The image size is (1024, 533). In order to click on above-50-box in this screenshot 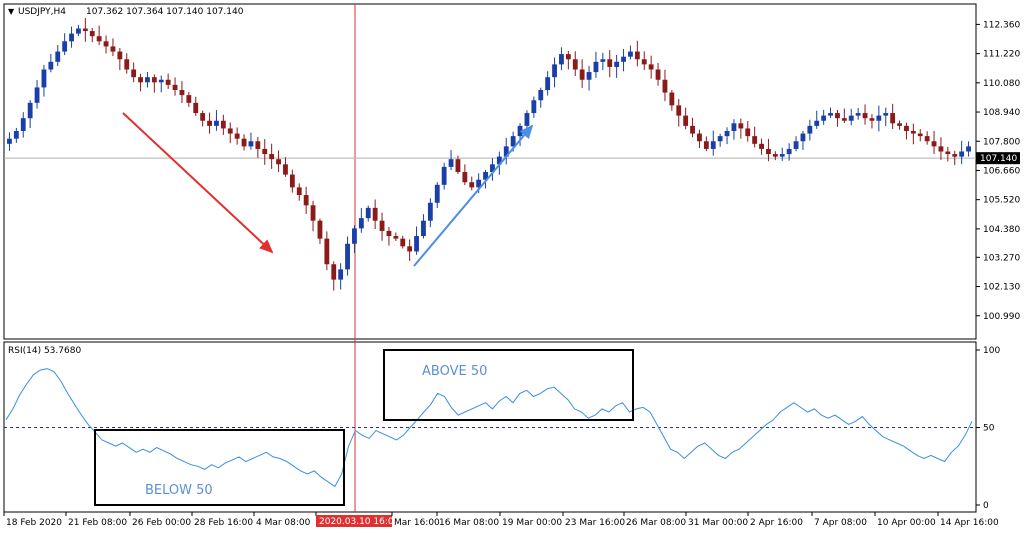, I will do `click(508, 385)`.